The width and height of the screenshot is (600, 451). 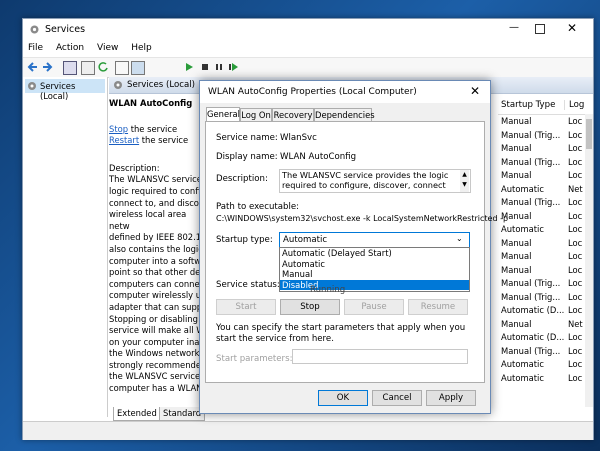 I want to click on toolbar, so click(x=308, y=67).